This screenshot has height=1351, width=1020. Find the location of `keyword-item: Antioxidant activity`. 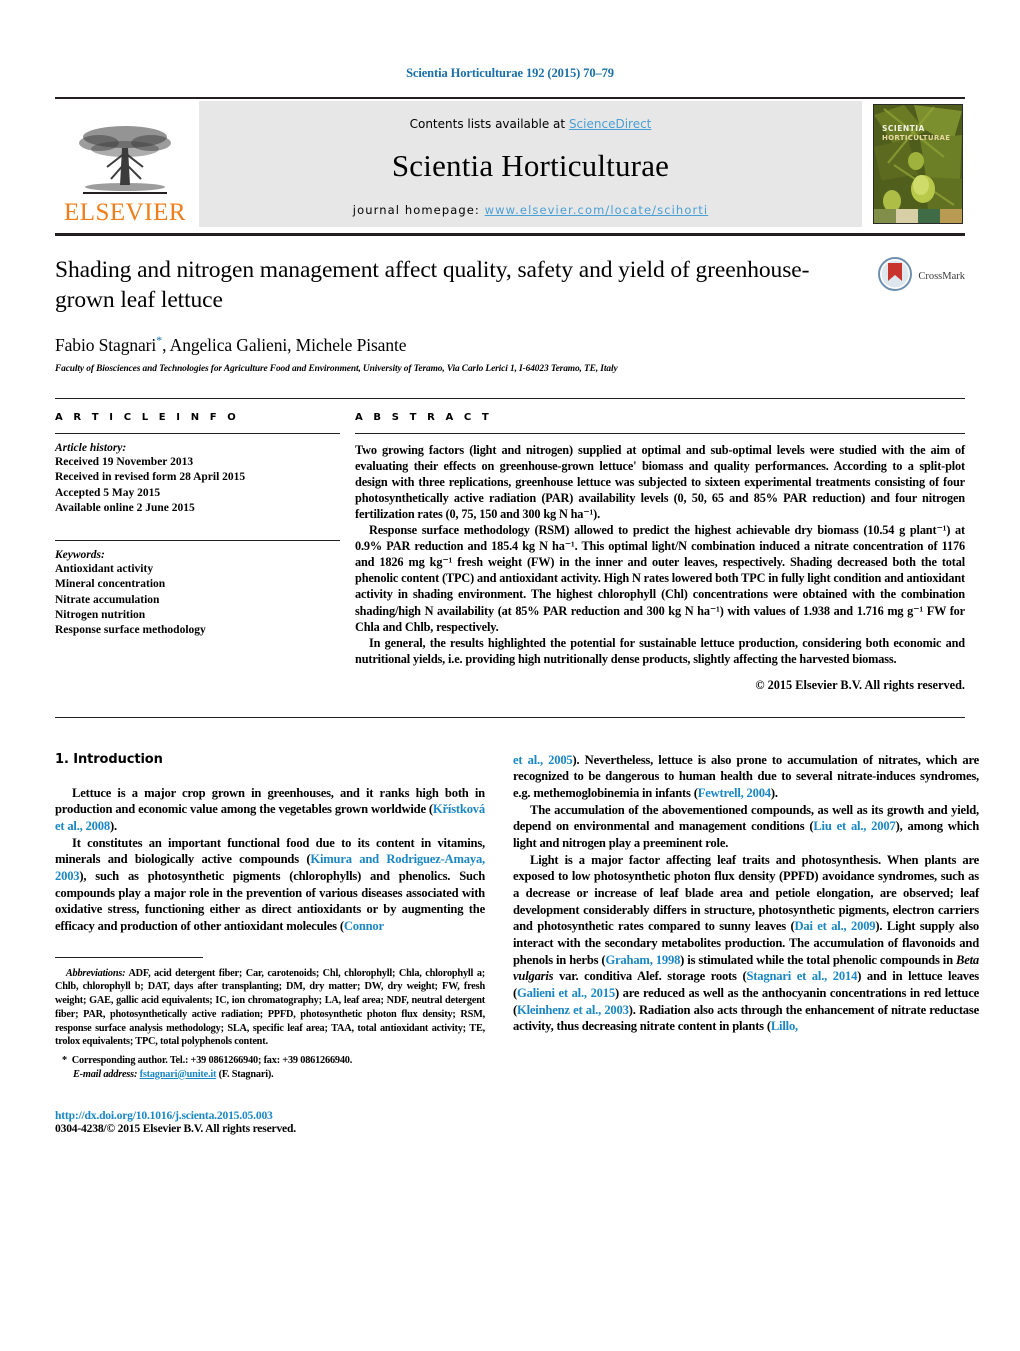

keyword-item: Antioxidant activity is located at coordinates (104, 569).